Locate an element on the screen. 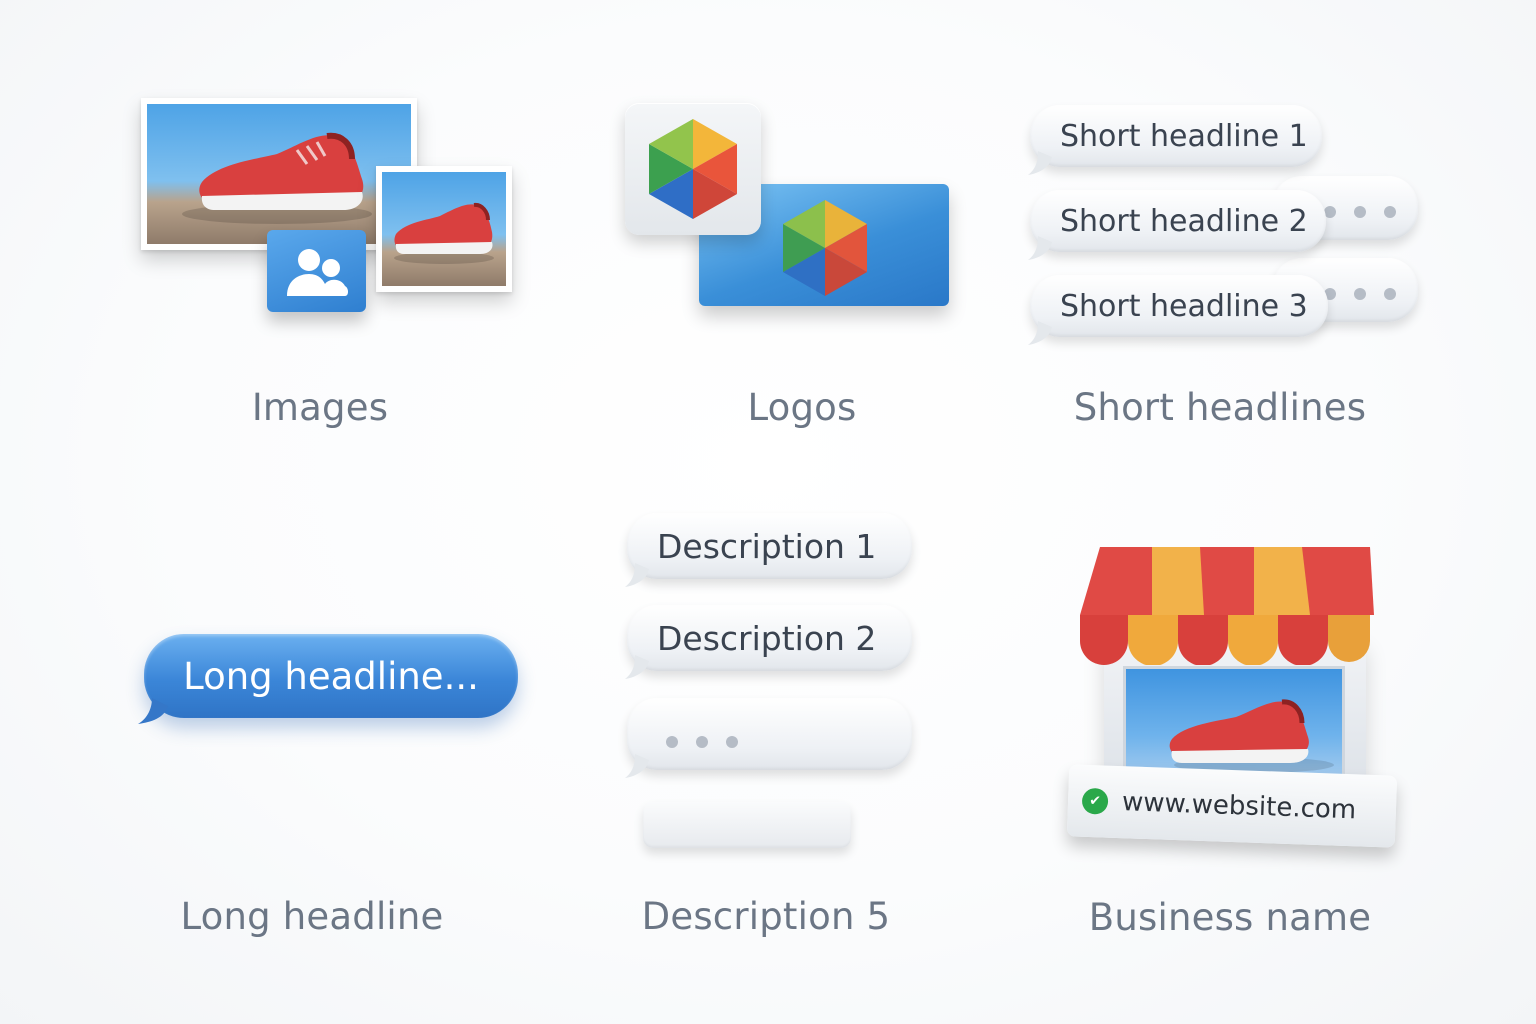 The image size is (1536, 1024). description-empty-field is located at coordinates (747, 825).